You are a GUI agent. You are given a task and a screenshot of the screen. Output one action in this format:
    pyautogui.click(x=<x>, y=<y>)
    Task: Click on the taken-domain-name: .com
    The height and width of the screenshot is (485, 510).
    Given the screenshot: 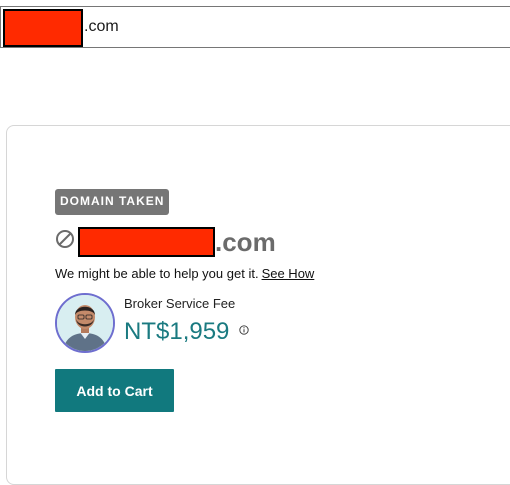 What is the action you would take?
    pyautogui.click(x=175, y=242)
    